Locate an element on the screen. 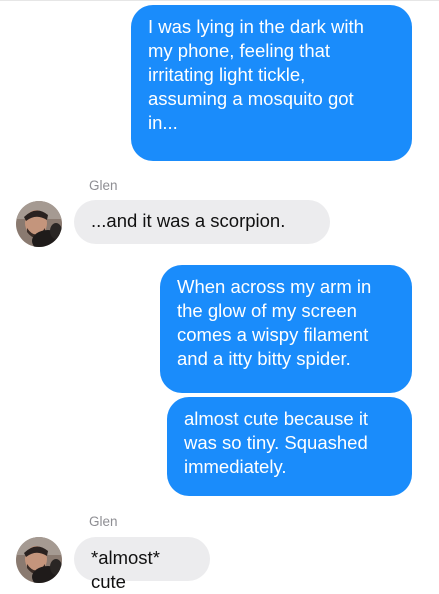 This screenshot has height=594, width=439. received-message-bubble: *almost* cute is located at coordinates (142, 564).